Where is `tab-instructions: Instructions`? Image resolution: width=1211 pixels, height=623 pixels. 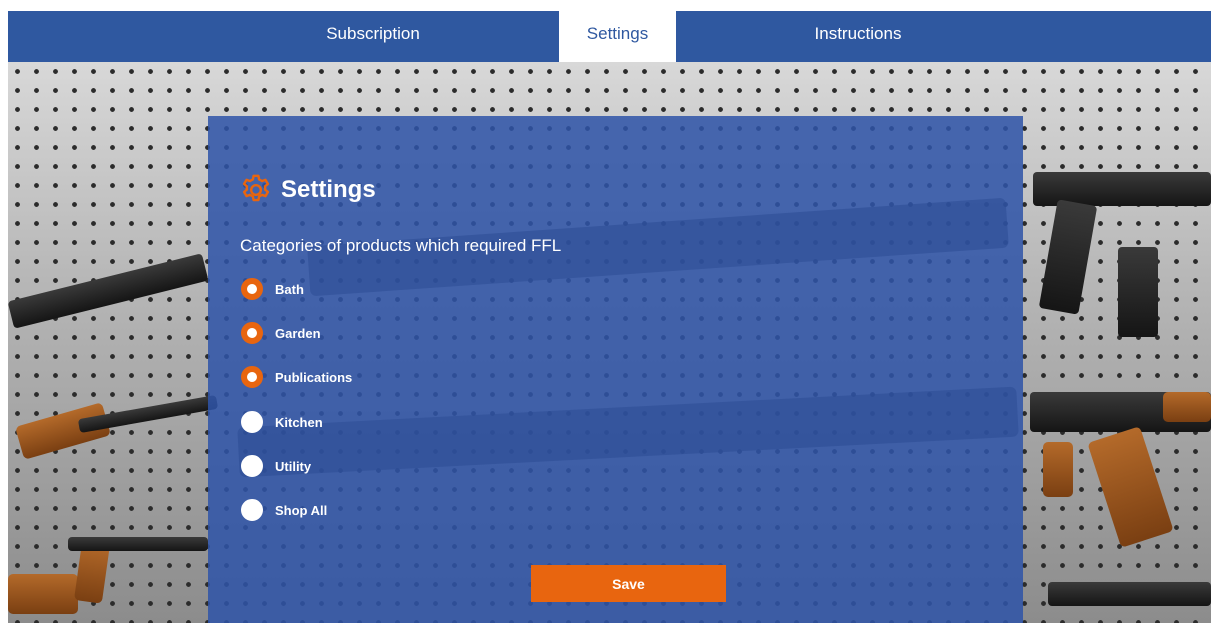
tab-instructions: Instructions is located at coordinates (858, 36).